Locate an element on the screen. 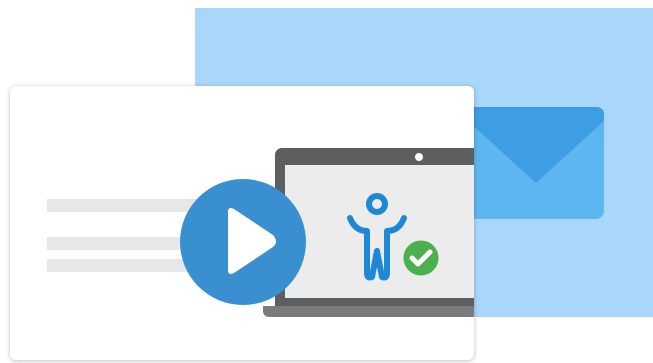 This screenshot has height=363, width=653. play-button is located at coordinates (243, 242).